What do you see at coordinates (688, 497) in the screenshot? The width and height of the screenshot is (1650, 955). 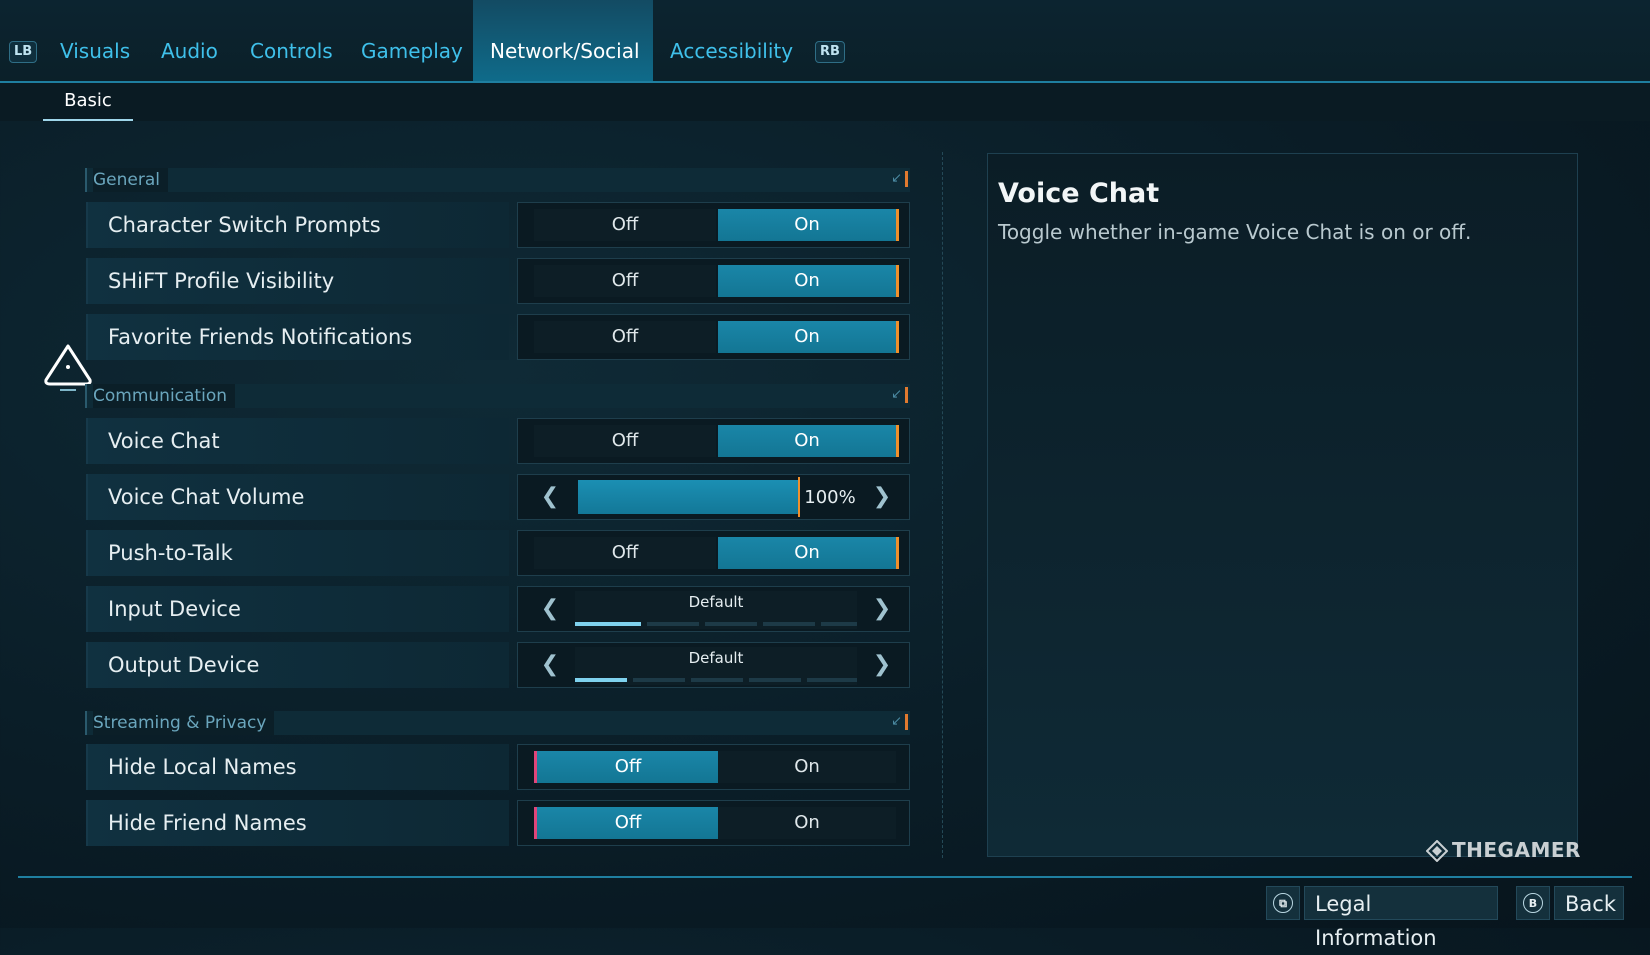 I see `slider-fill` at bounding box center [688, 497].